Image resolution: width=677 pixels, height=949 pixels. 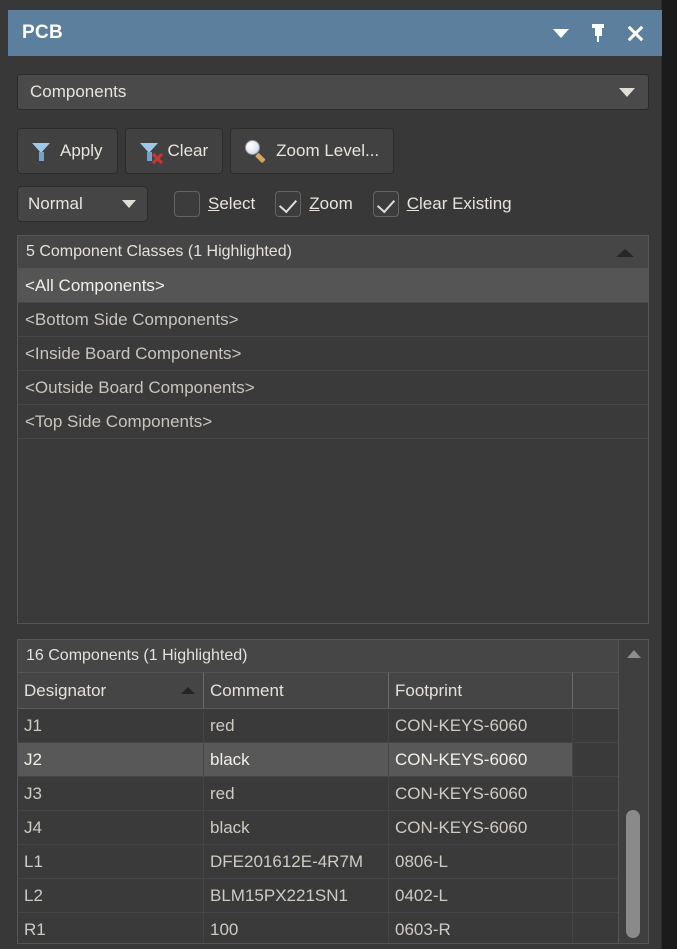 I want to click on cell-designator: R1, so click(x=111, y=928).